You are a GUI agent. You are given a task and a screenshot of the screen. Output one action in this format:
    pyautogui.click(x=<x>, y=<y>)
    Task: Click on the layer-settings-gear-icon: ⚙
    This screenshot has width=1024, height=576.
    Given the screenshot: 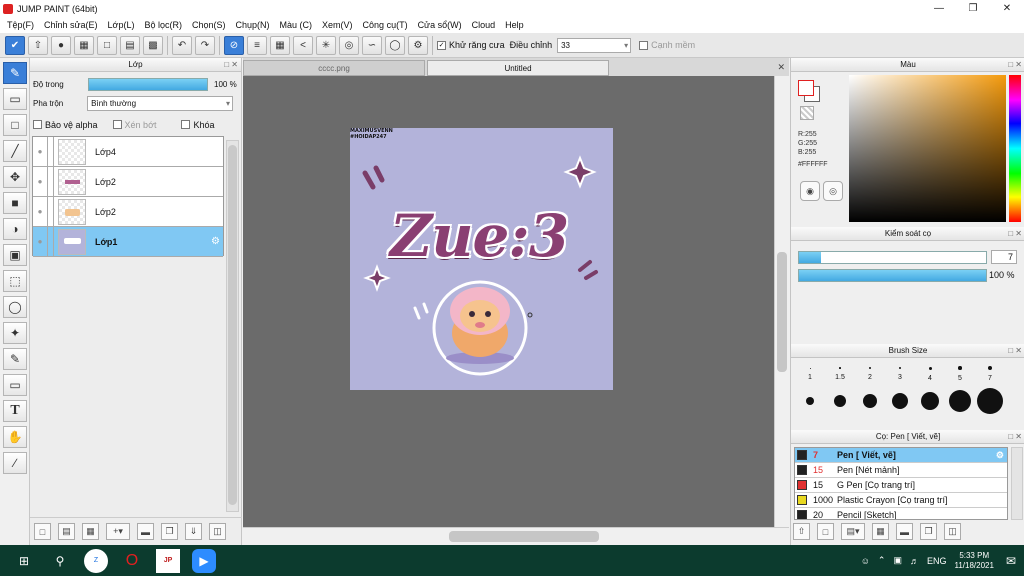 What is the action you would take?
    pyautogui.click(x=215, y=241)
    